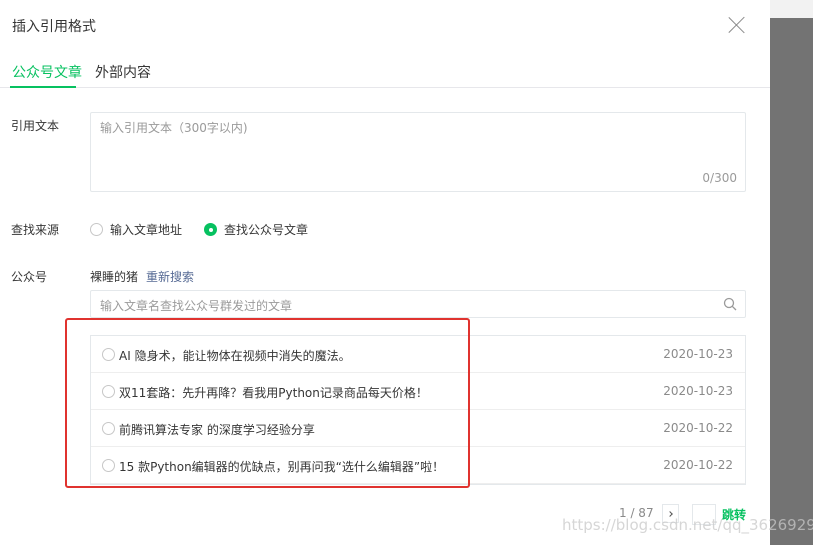 Image resolution: width=813 pixels, height=545 pixels. What do you see at coordinates (418, 304) in the screenshot?
I see `article-search-input: 输入文章名查找公众号群发过的文章` at bounding box center [418, 304].